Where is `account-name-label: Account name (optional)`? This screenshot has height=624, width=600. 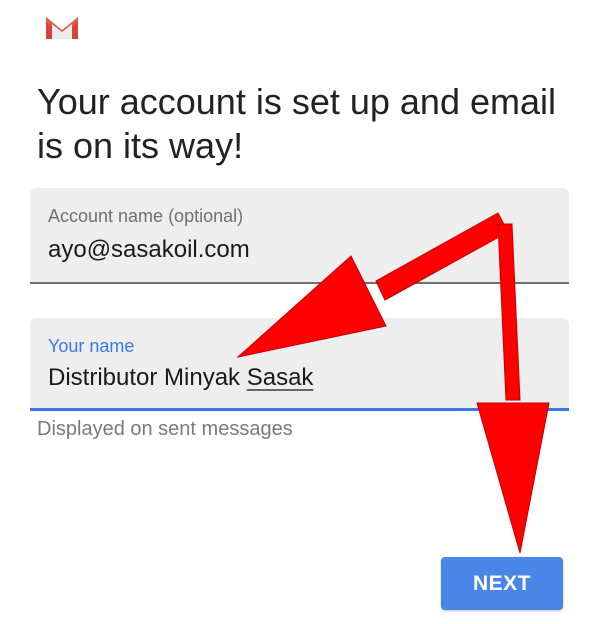
account-name-label: Account name (optional) is located at coordinates (146, 216).